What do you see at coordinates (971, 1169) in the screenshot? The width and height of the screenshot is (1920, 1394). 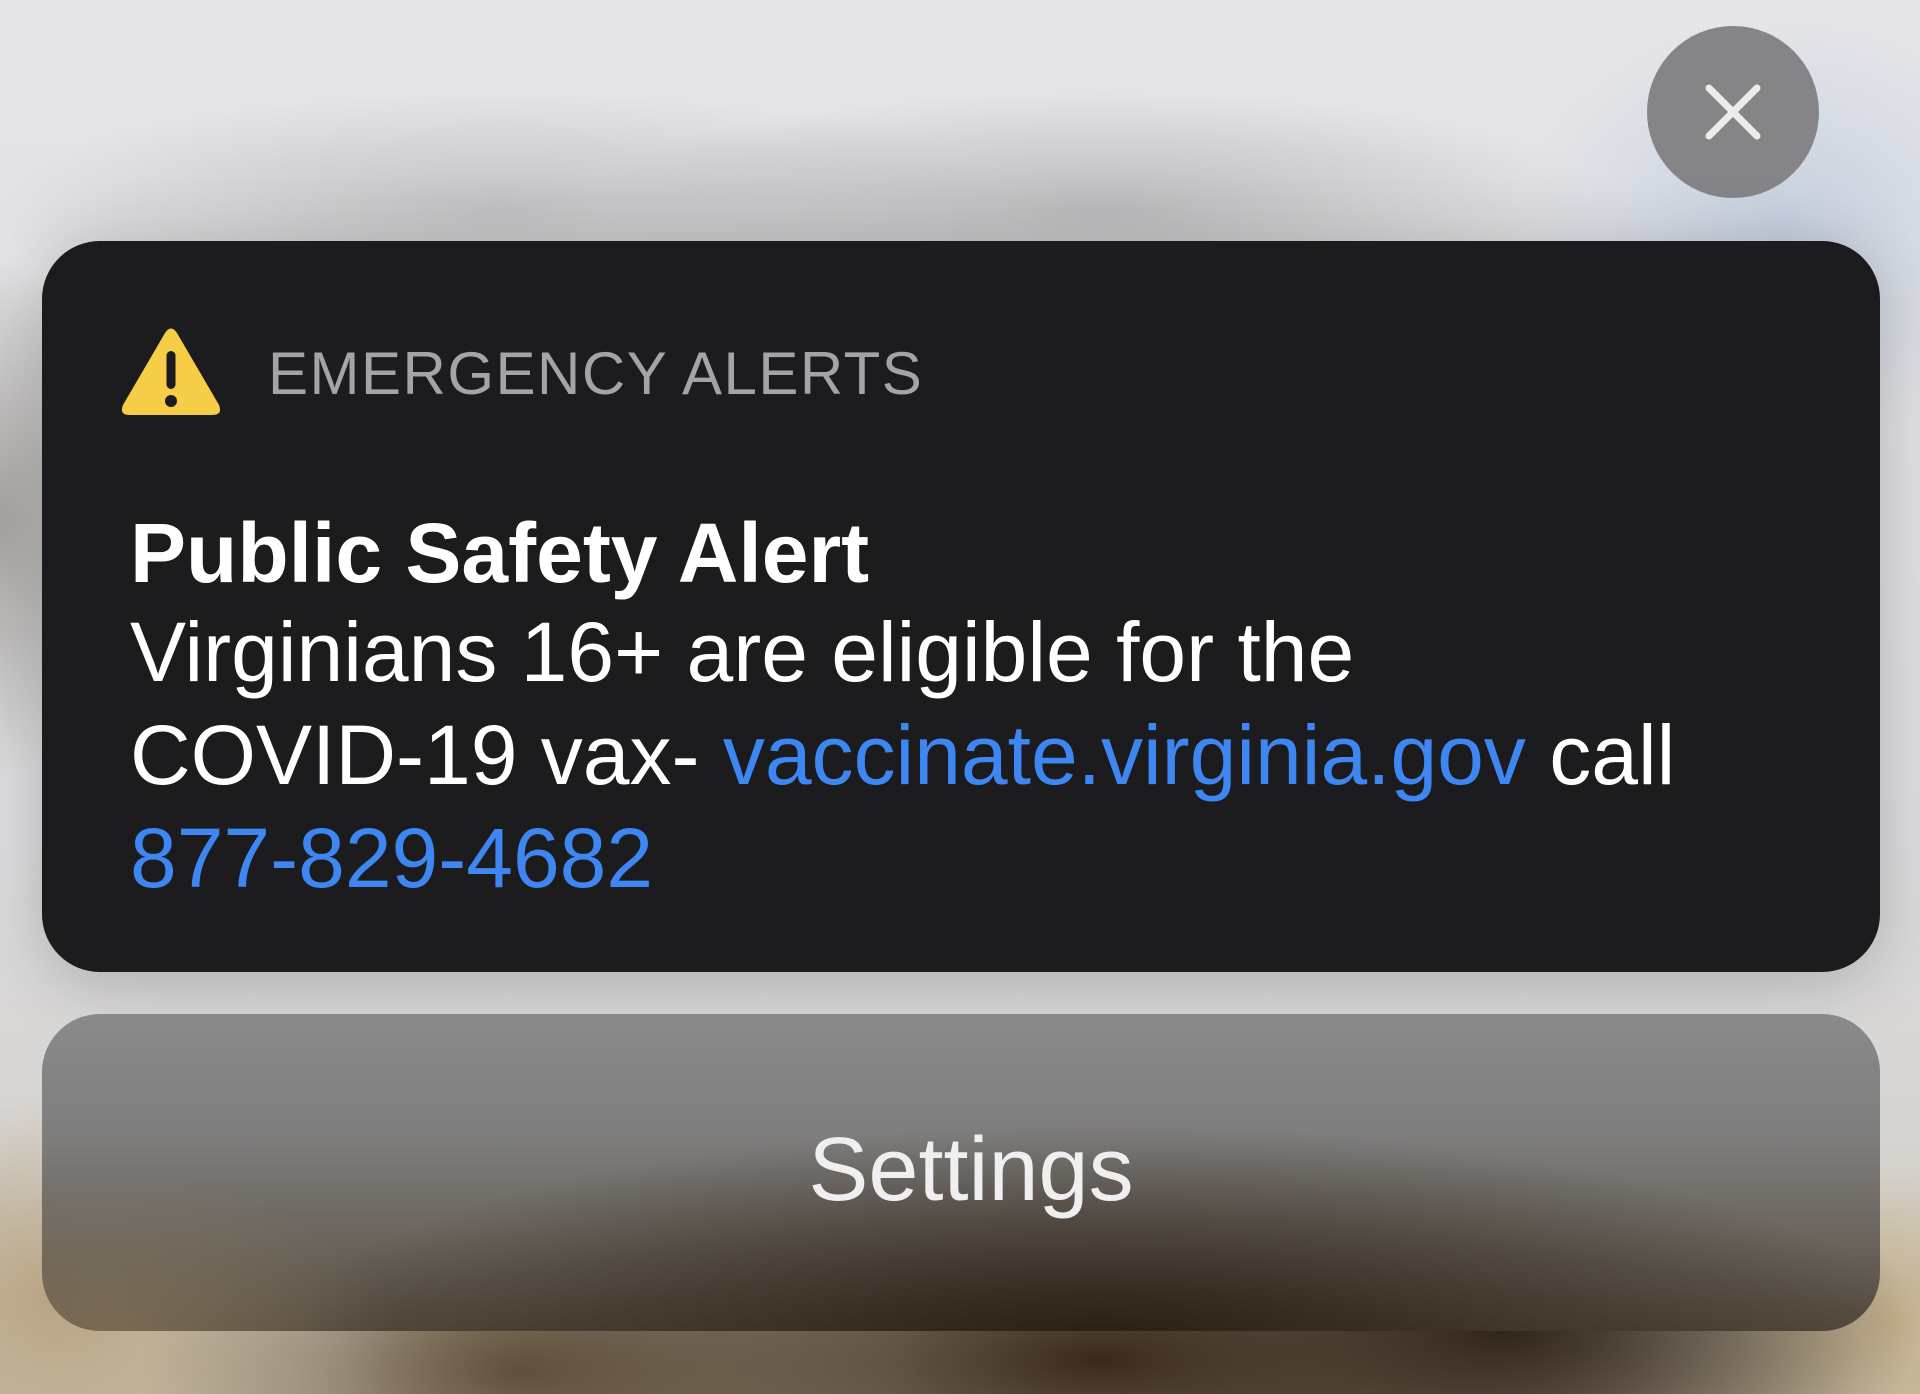 I see `settings-label: Settings` at bounding box center [971, 1169].